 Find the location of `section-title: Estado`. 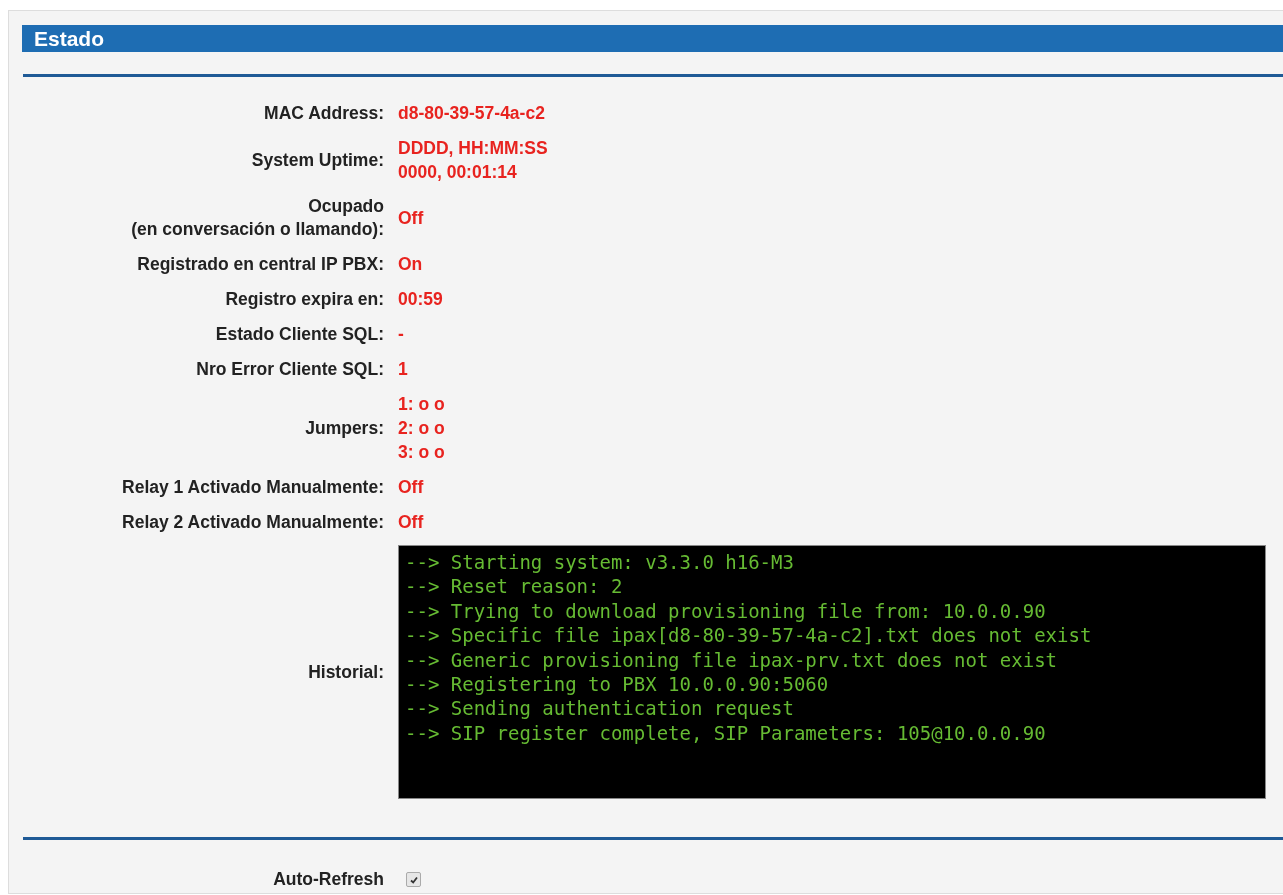

section-title: Estado is located at coordinates (69, 38).